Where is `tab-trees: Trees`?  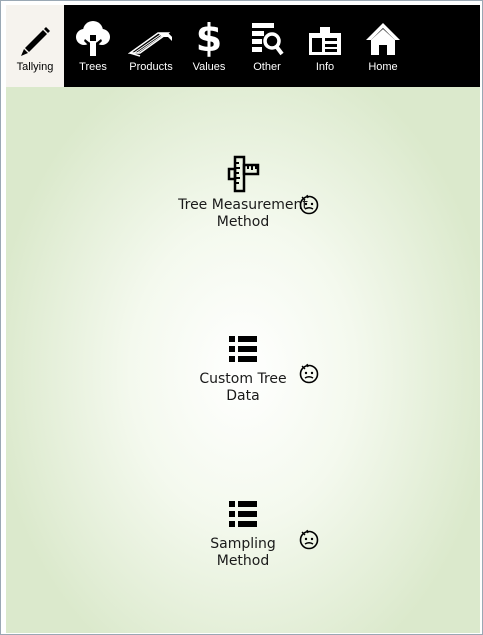 tab-trees: Trees is located at coordinates (93, 46).